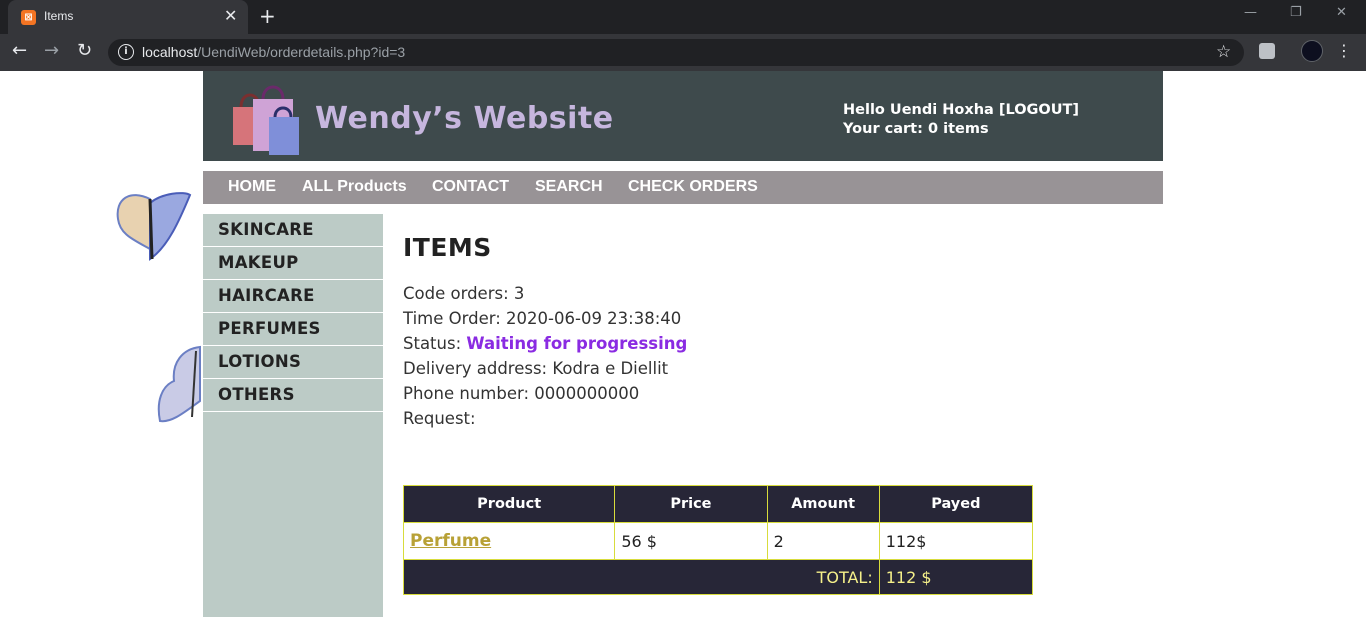 The width and height of the screenshot is (1366, 617). Describe the element at coordinates (691, 541) in the screenshot. I see `price-cell: 56 $` at that location.